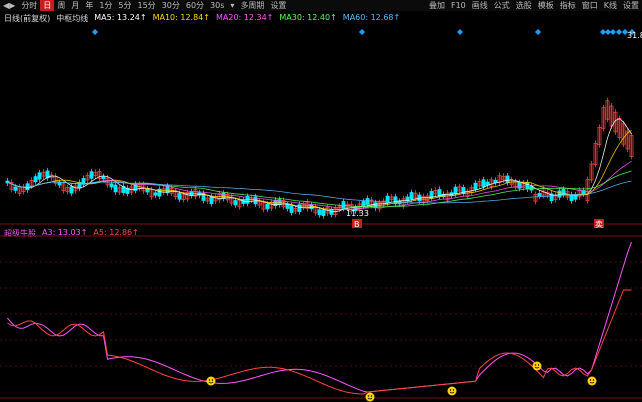 The width and height of the screenshot is (642, 402). Describe the element at coordinates (634, 35) in the screenshot. I see `high-price-label: 31.8` at that location.